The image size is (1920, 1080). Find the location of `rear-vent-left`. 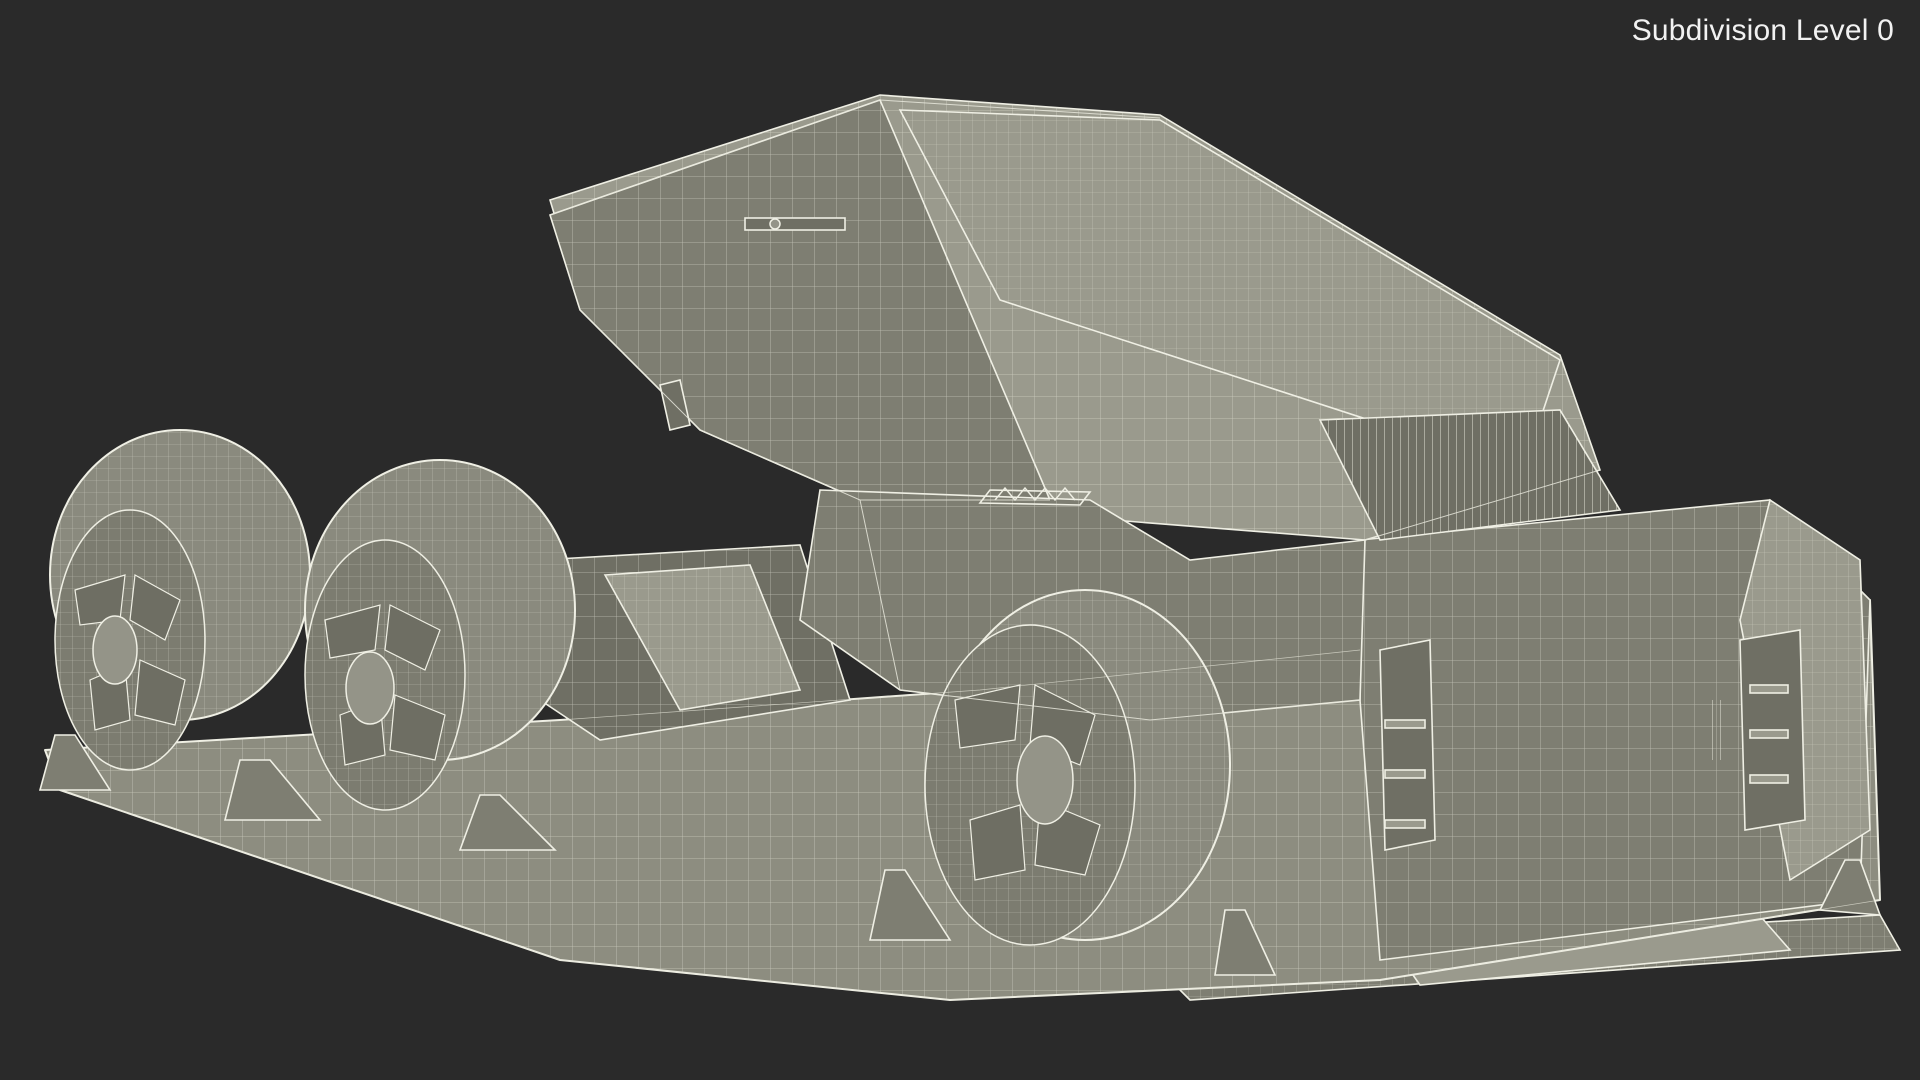

rear-vent-left is located at coordinates (1407, 745).